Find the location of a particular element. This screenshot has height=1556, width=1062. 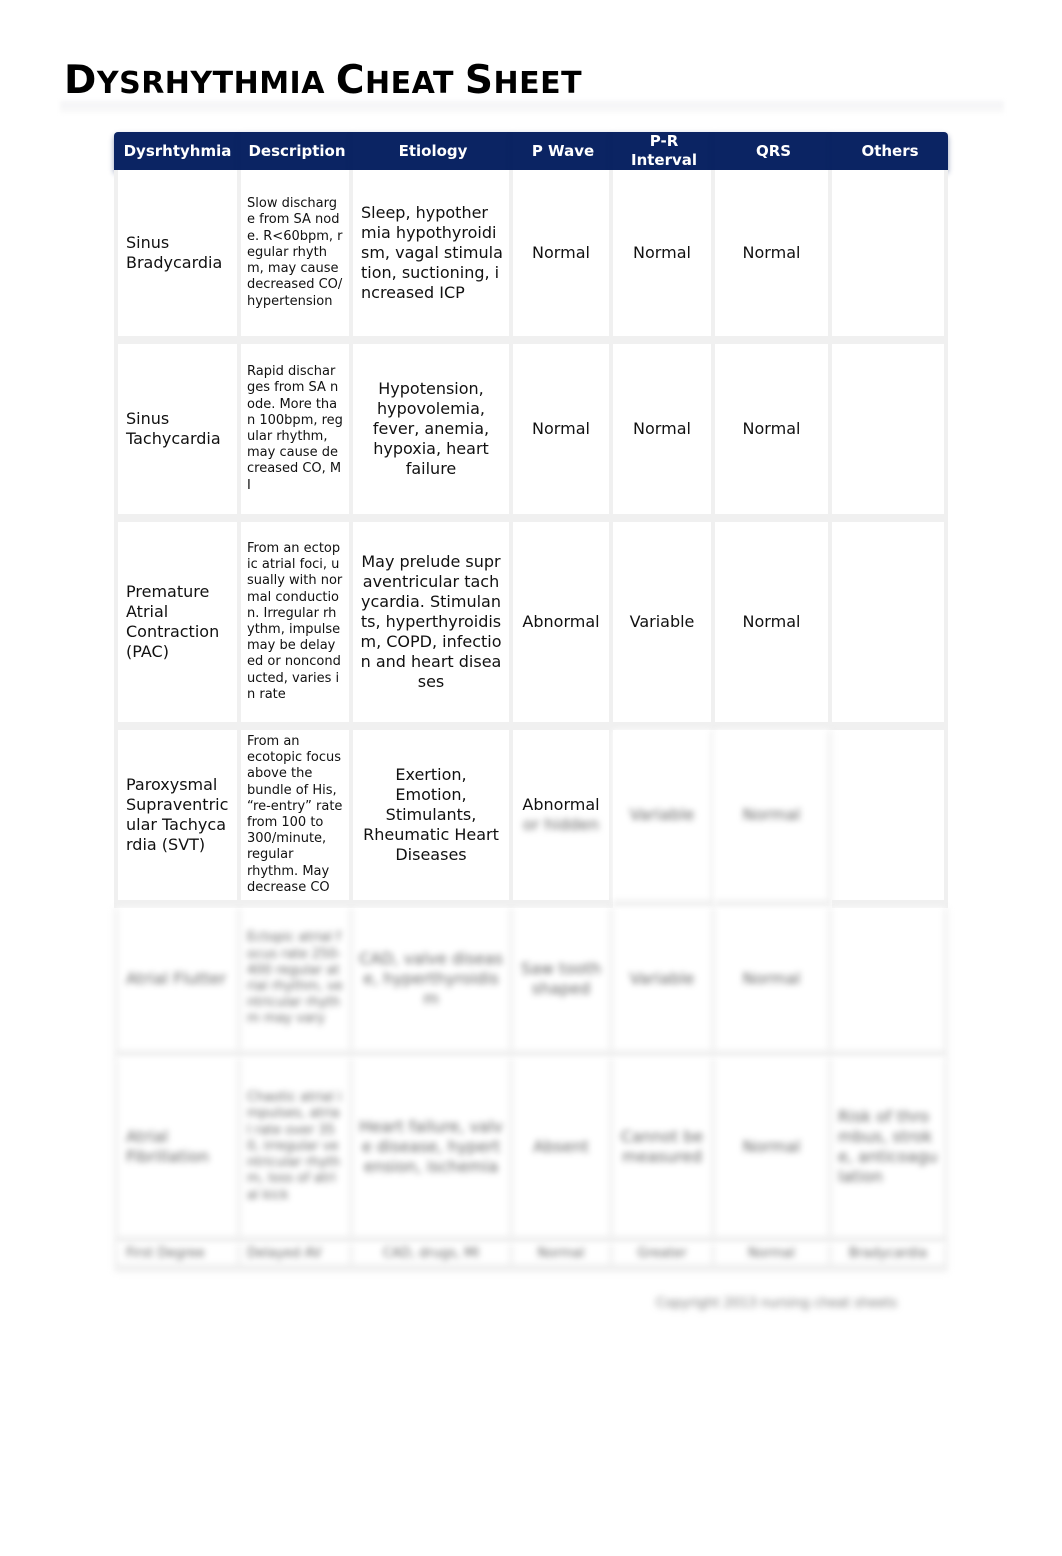

title-part: HEET is located at coordinates (538, 83).